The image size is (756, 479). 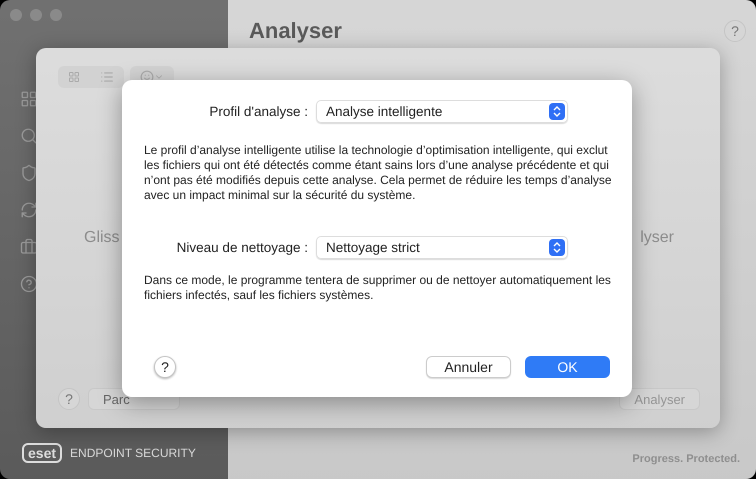 I want to click on page-title: Analyser, so click(x=295, y=31).